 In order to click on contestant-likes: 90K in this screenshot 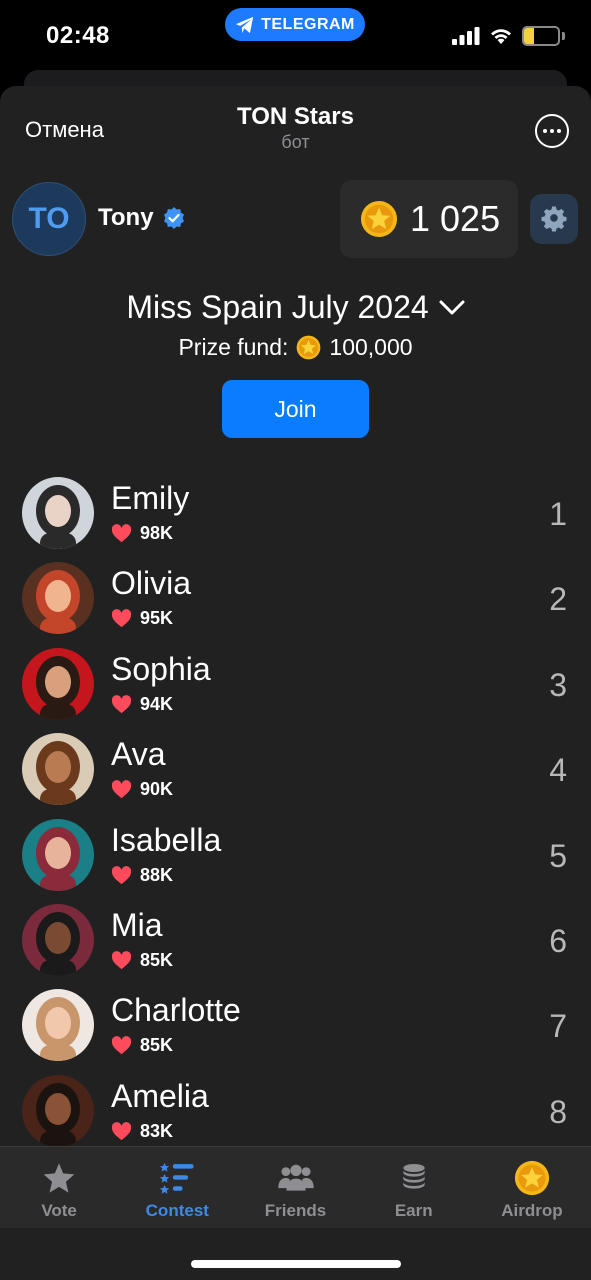, I will do `click(142, 789)`.